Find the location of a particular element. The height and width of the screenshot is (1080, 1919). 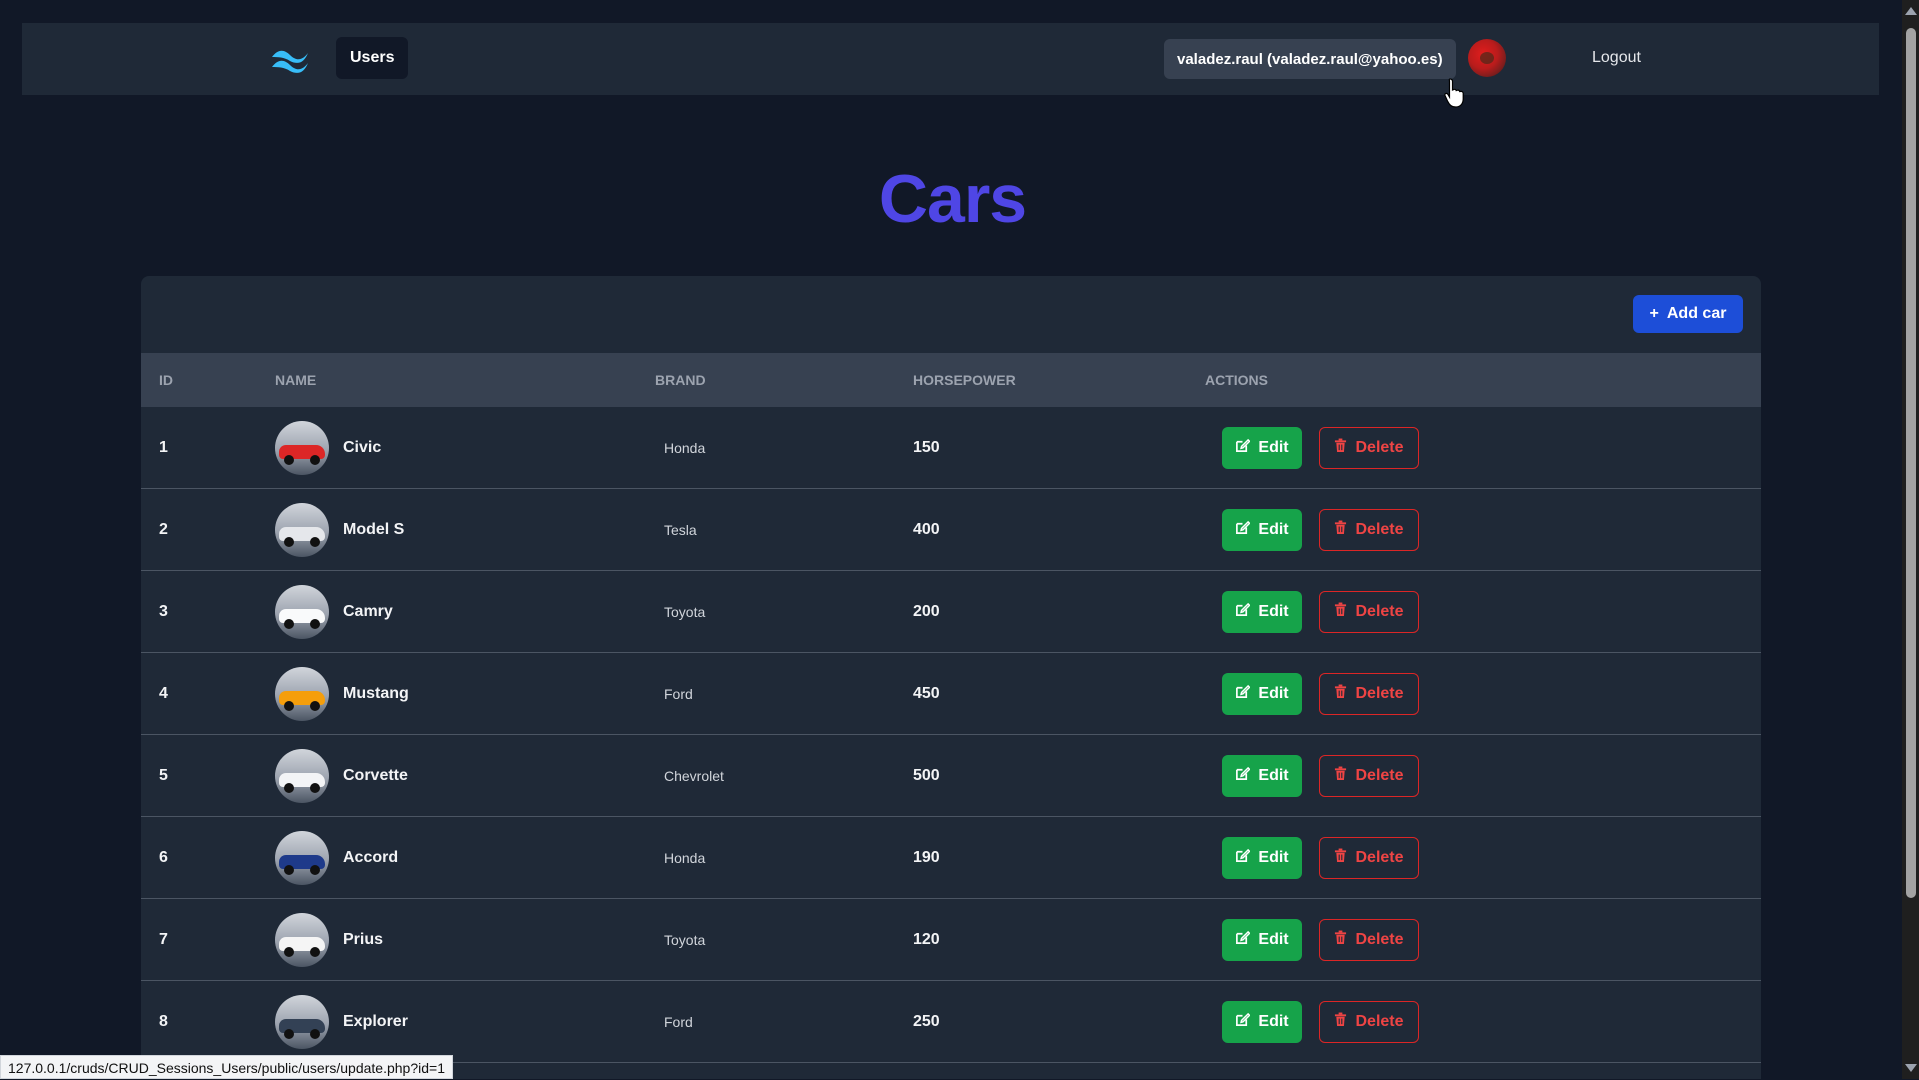

row-horsepower: 500 is located at coordinates (926, 775).